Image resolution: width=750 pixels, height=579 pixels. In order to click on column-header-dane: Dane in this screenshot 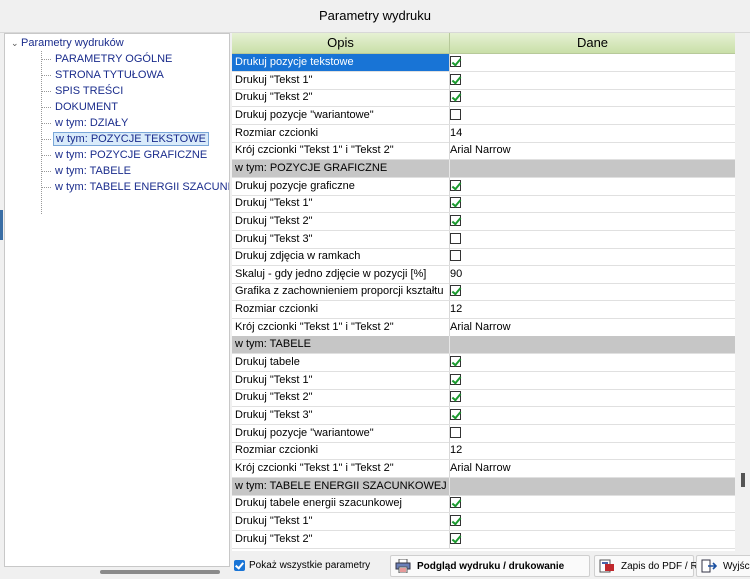, I will do `click(592, 43)`.